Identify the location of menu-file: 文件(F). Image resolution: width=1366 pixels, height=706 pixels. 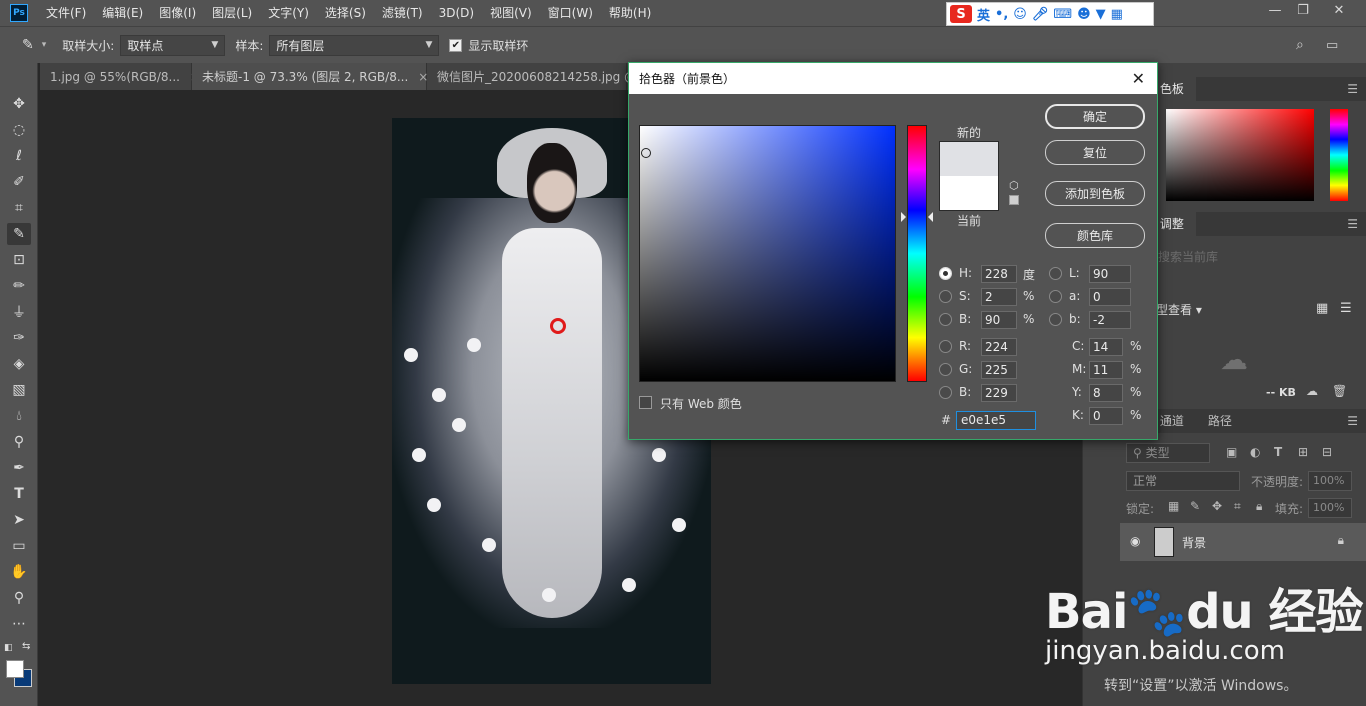
(66, 13).